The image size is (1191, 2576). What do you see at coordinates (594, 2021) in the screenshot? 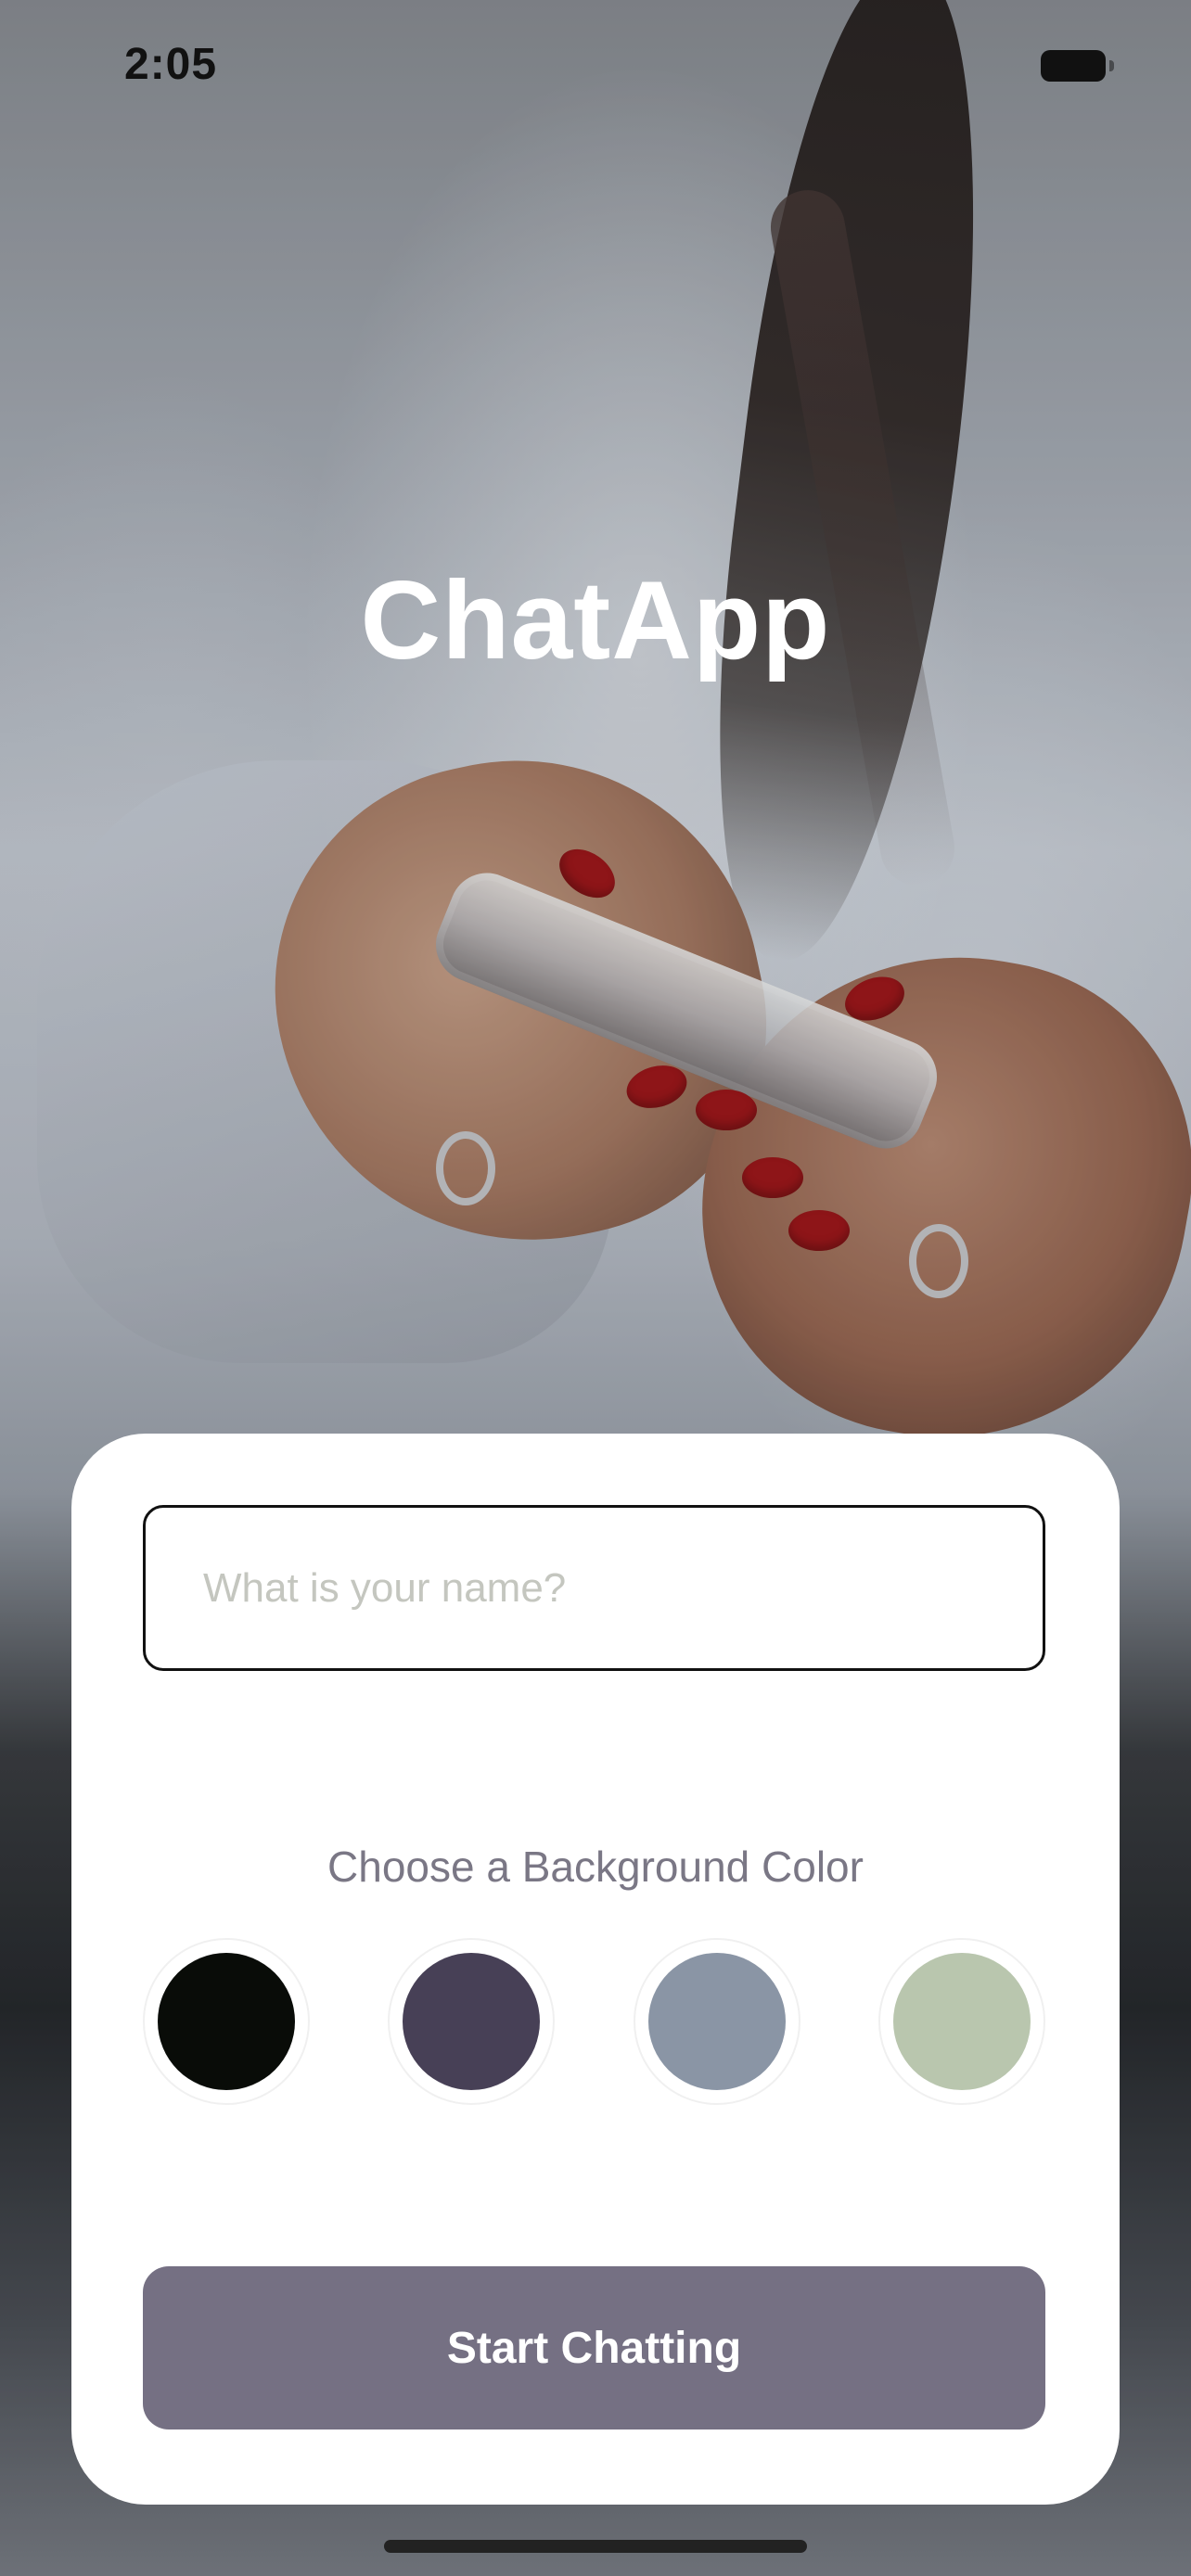
I see `color-swatch-group` at bounding box center [594, 2021].